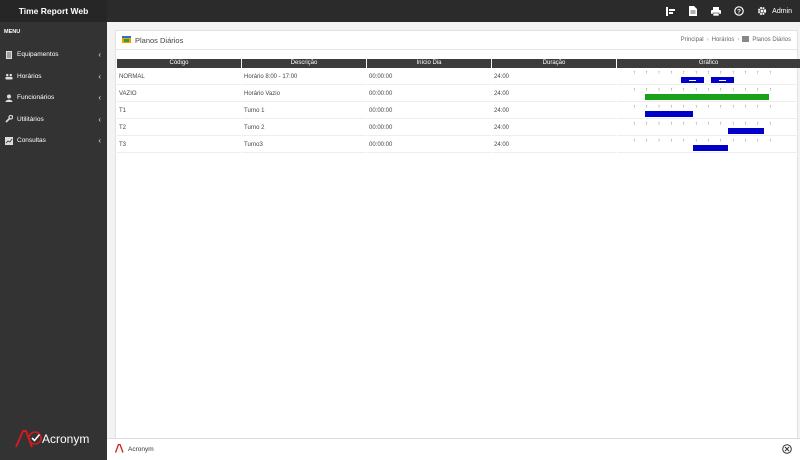  What do you see at coordinates (787, 449) in the screenshot?
I see `close-button` at bounding box center [787, 449].